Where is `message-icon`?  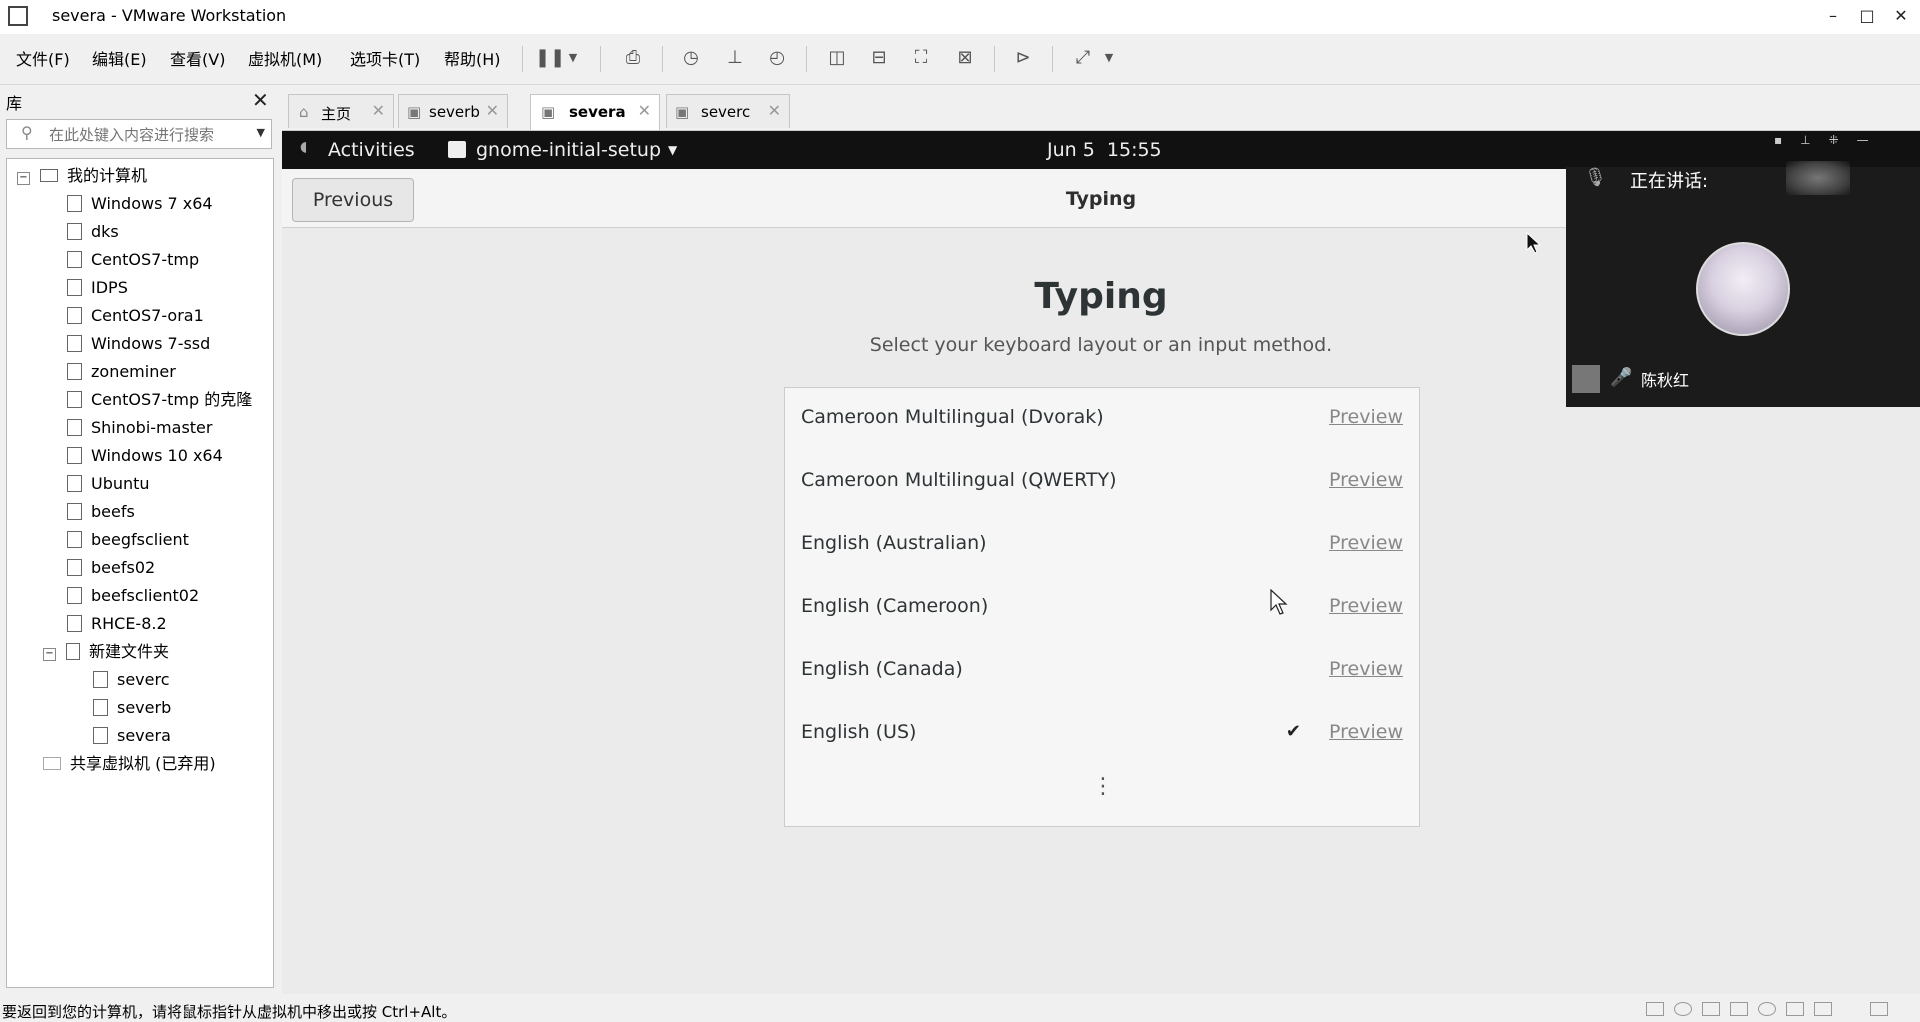
message-icon is located at coordinates (1879, 1009).